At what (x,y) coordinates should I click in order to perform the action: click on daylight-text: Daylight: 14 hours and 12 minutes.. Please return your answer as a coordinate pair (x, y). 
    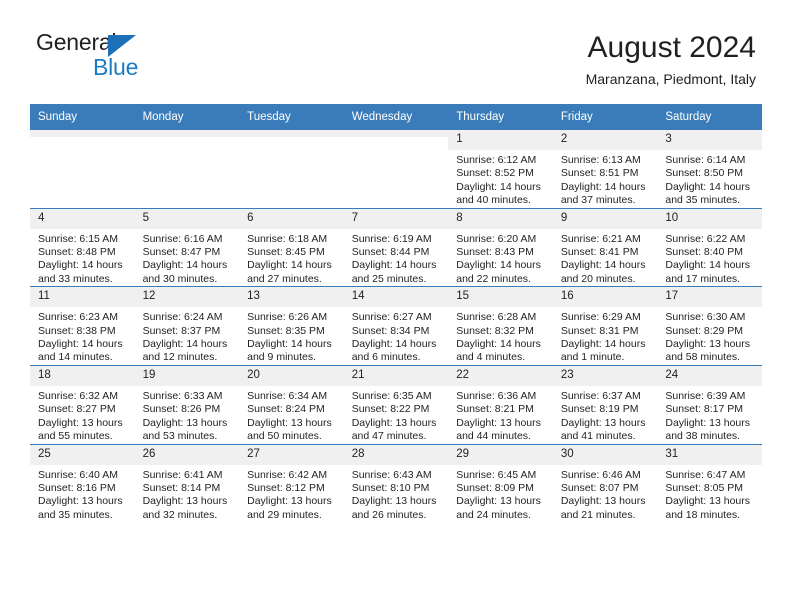
    Looking at the image, I should click on (185, 351).